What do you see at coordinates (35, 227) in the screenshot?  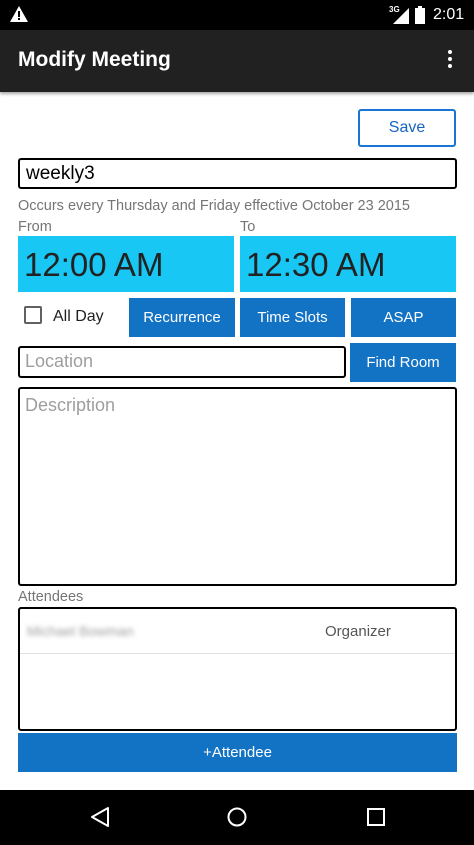 I see `from-label: From` at bounding box center [35, 227].